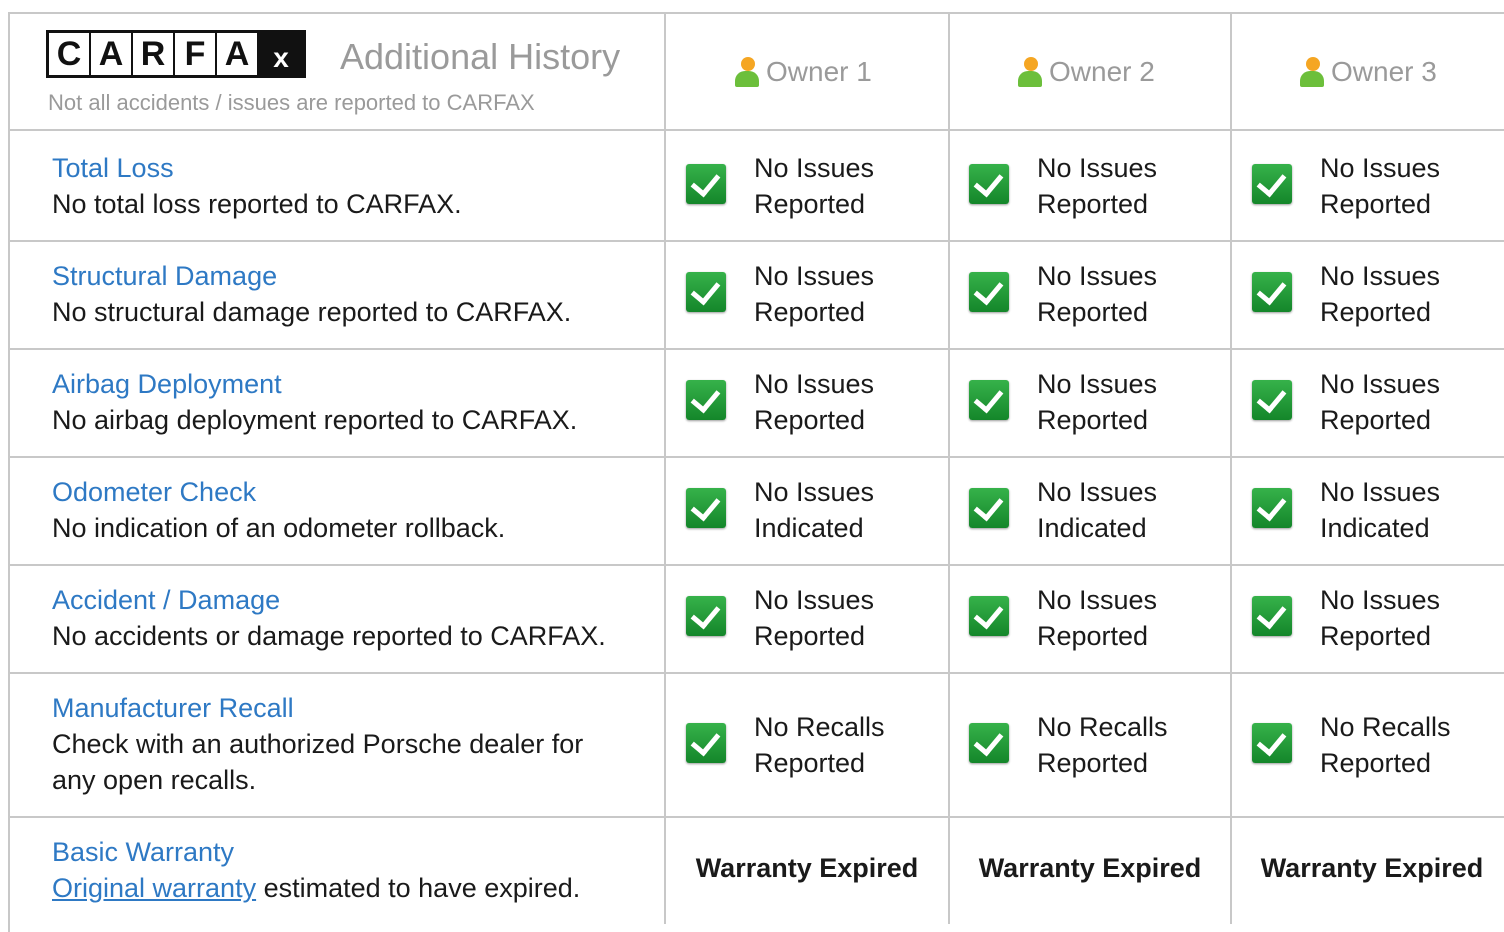 The width and height of the screenshot is (1504, 932). Describe the element at coordinates (357, 168) in the screenshot. I see `total-loss-link: Total Loss` at that location.